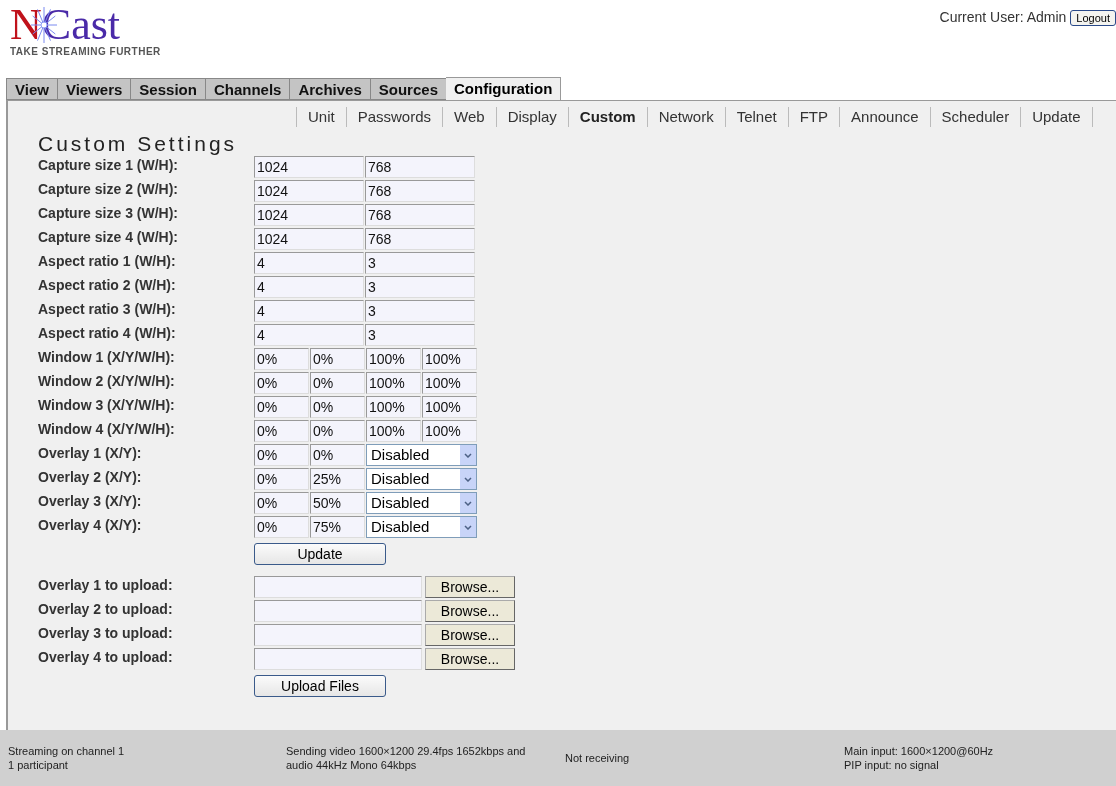 The image size is (1116, 786). What do you see at coordinates (90, 477) in the screenshot?
I see `field-label: Overlay 2 (X/Y):` at bounding box center [90, 477].